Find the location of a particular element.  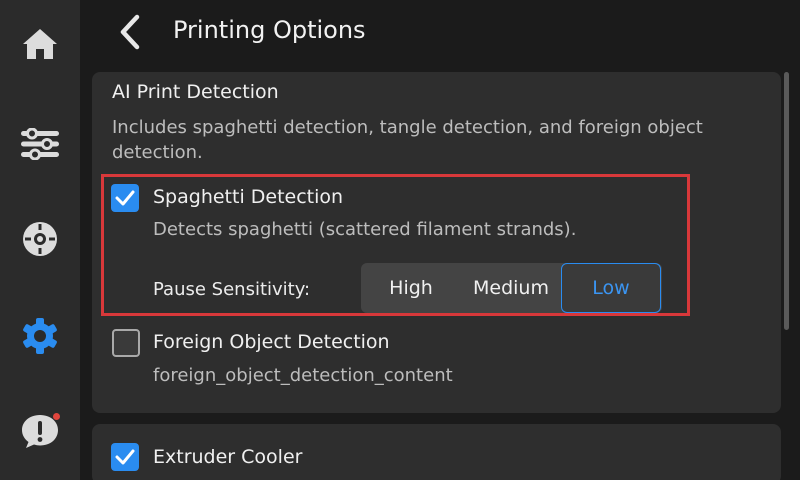

nav-controls is located at coordinates (40, 144).